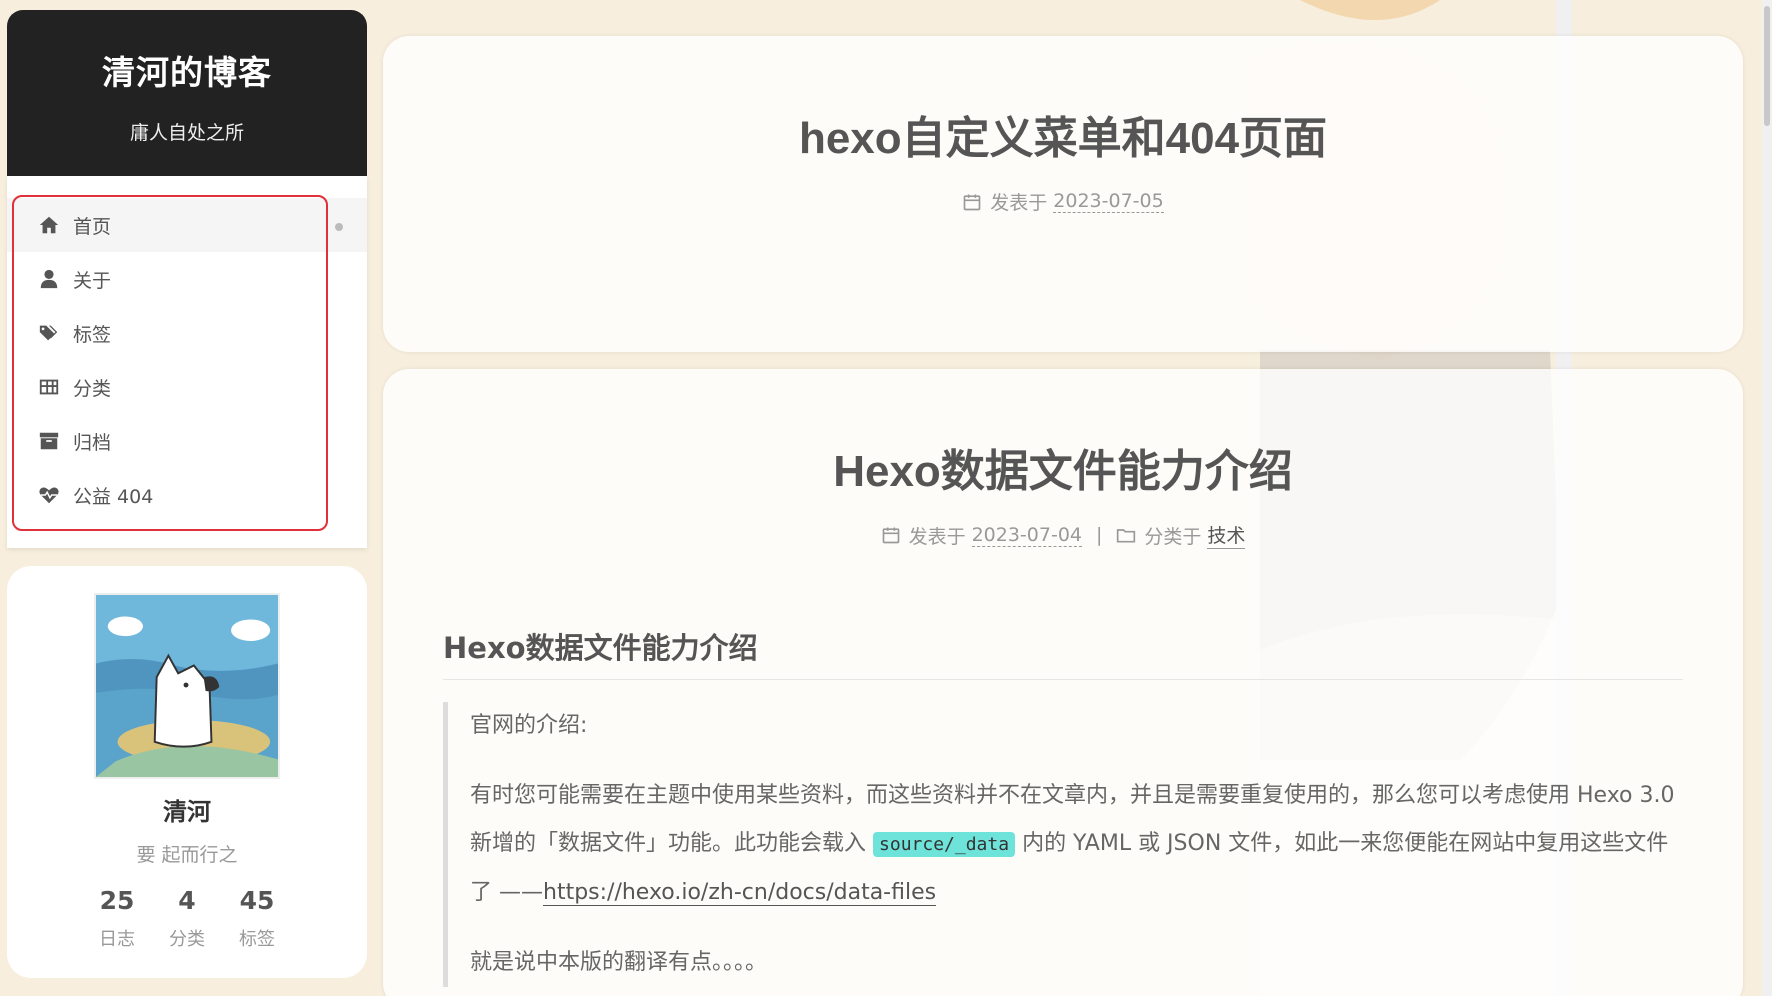  I want to click on author-name: 清河, so click(187, 812).